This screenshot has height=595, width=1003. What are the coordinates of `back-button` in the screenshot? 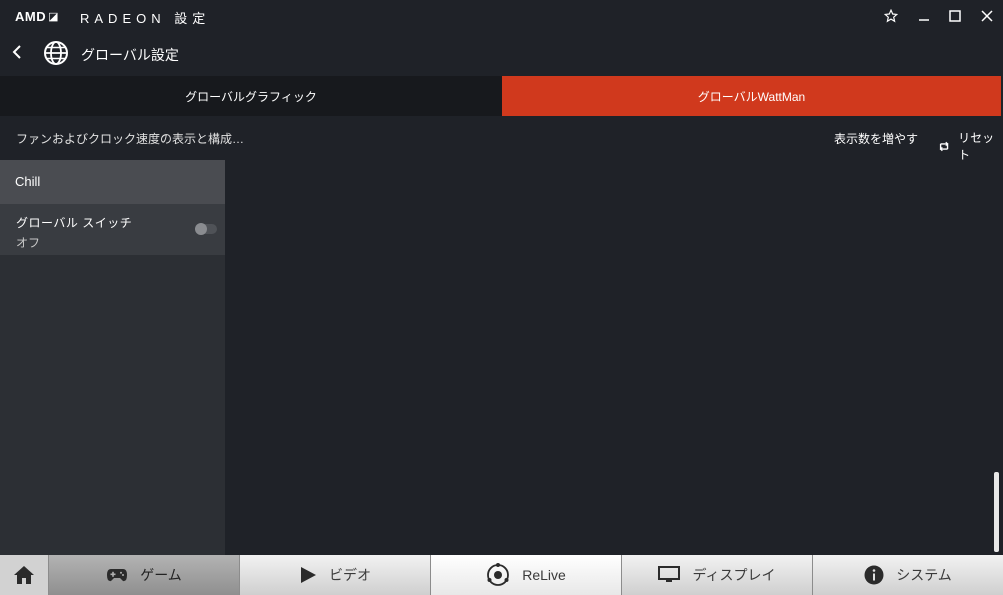 It's located at (18, 52).